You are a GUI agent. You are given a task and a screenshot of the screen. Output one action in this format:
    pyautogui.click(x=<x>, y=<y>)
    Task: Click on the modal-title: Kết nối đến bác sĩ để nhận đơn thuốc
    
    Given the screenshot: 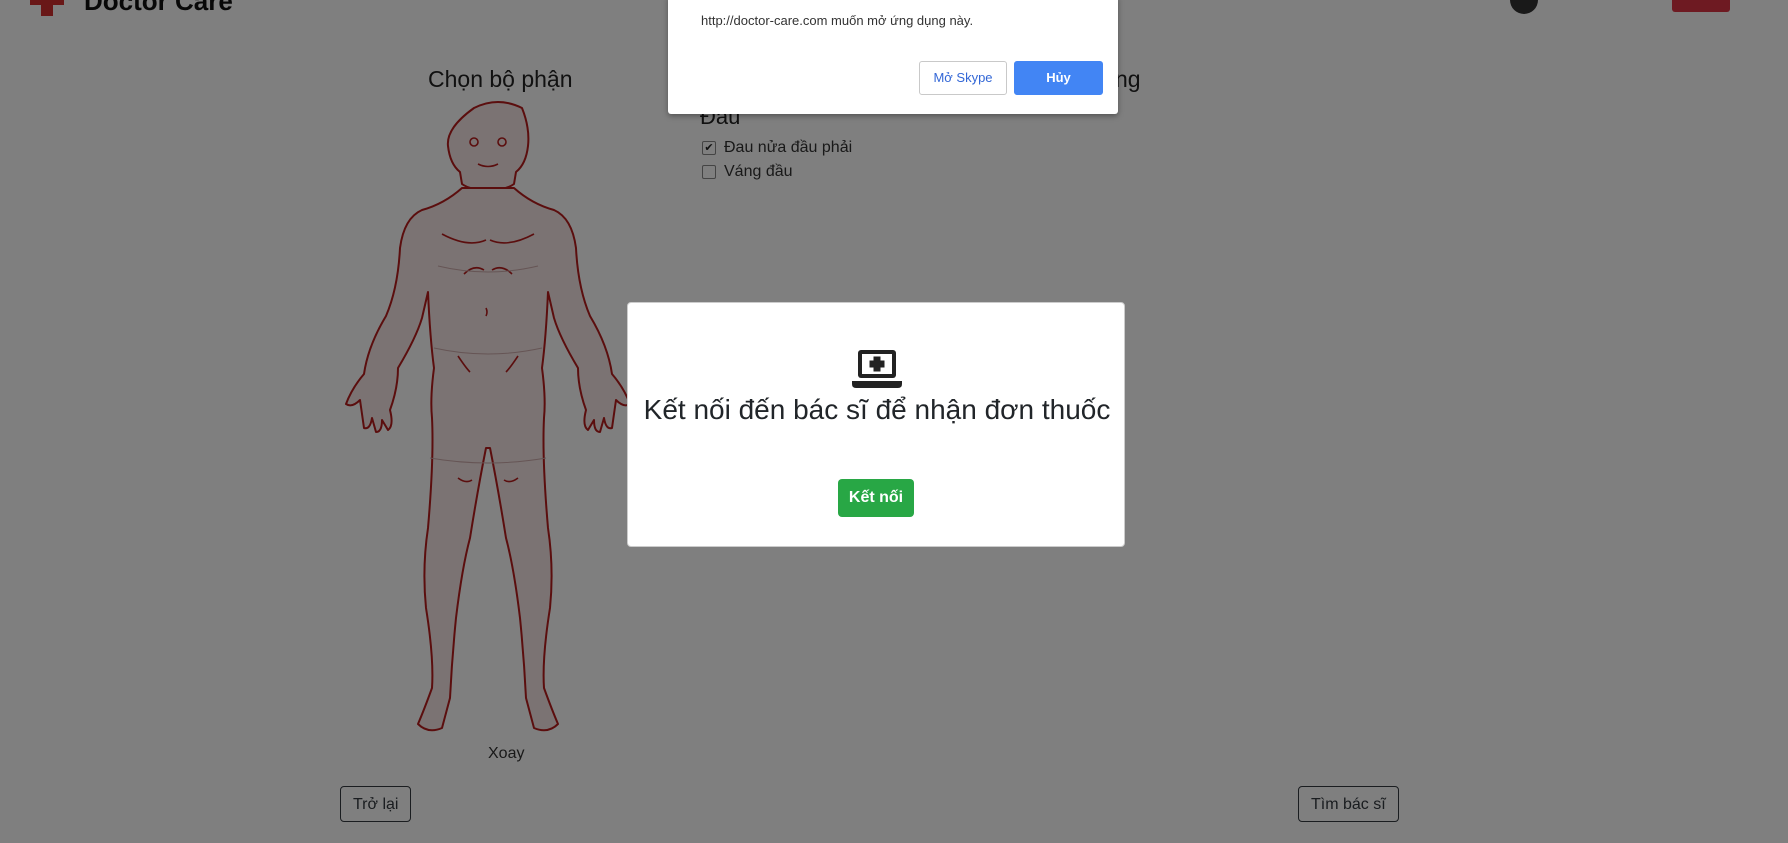 What is the action you would take?
    pyautogui.click(x=877, y=409)
    